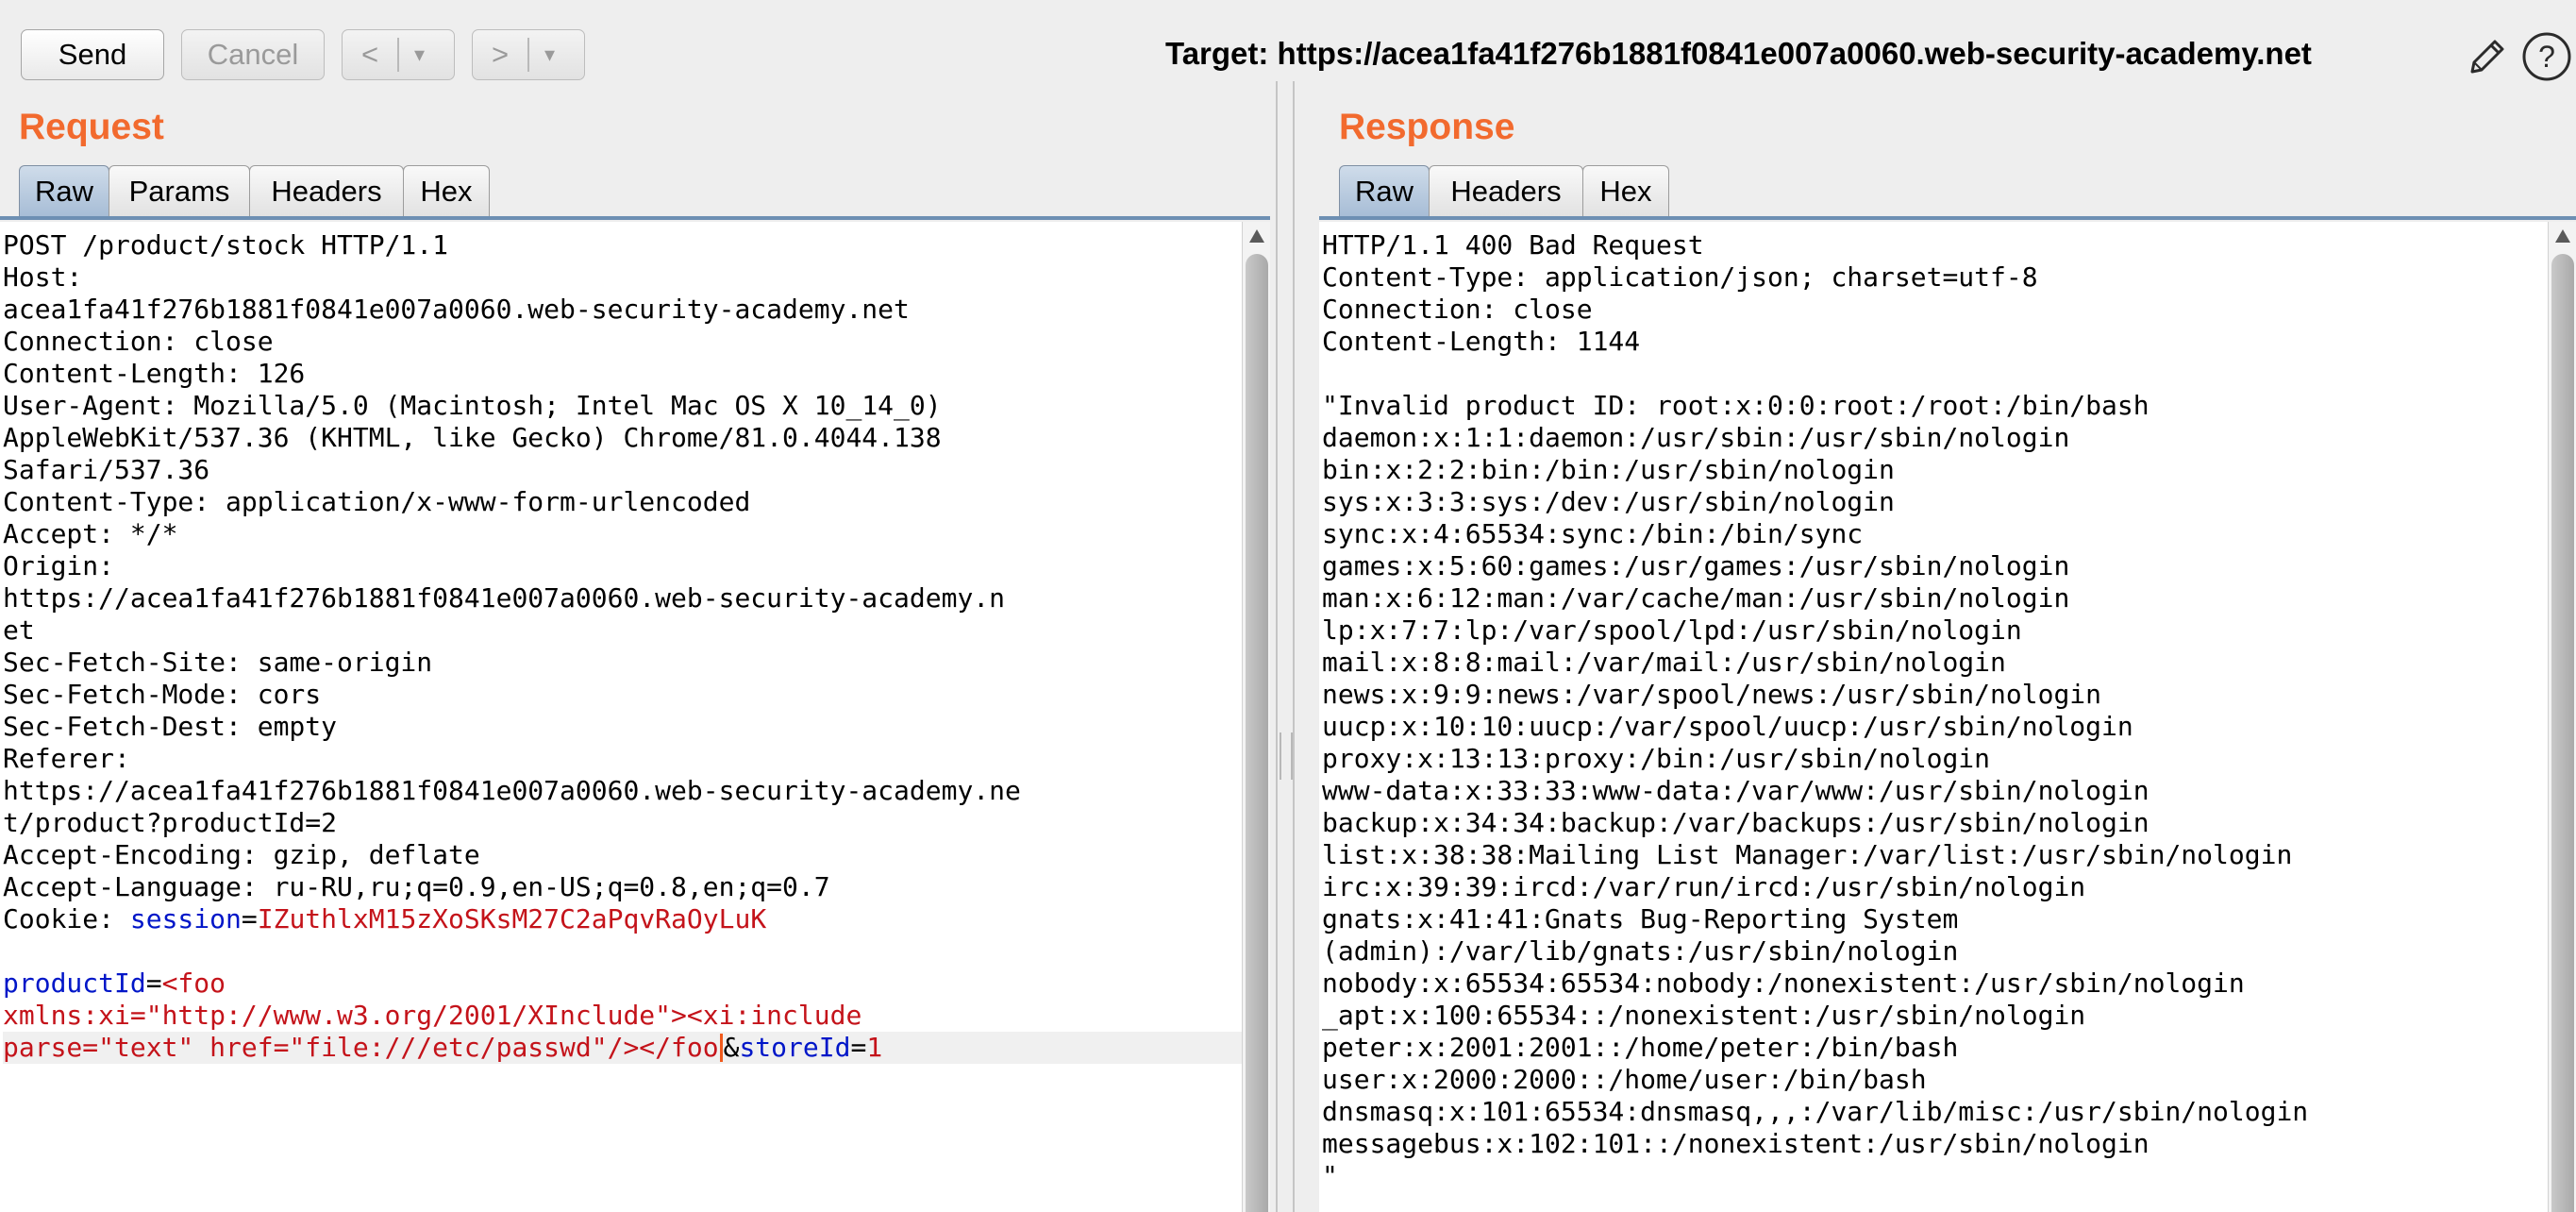  Describe the element at coordinates (622, 342) in the screenshot. I see `request-line: Connection: close` at that location.